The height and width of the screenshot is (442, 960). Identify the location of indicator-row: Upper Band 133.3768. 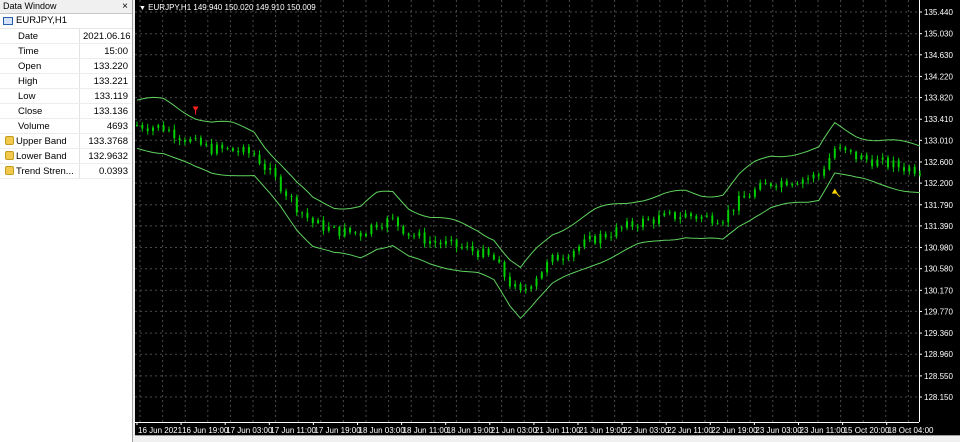
(65, 141).